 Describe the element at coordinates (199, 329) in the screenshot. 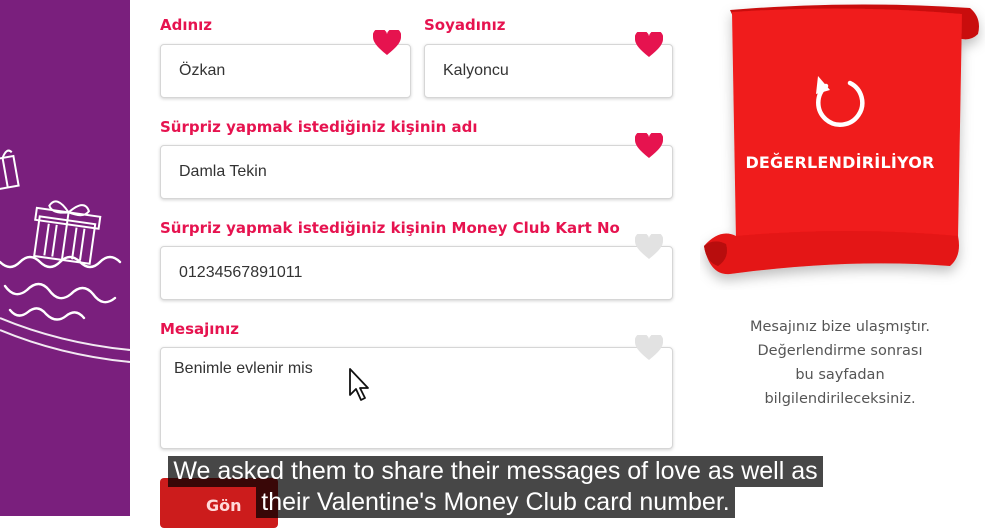

I see `message-label: Mesajınız` at that location.